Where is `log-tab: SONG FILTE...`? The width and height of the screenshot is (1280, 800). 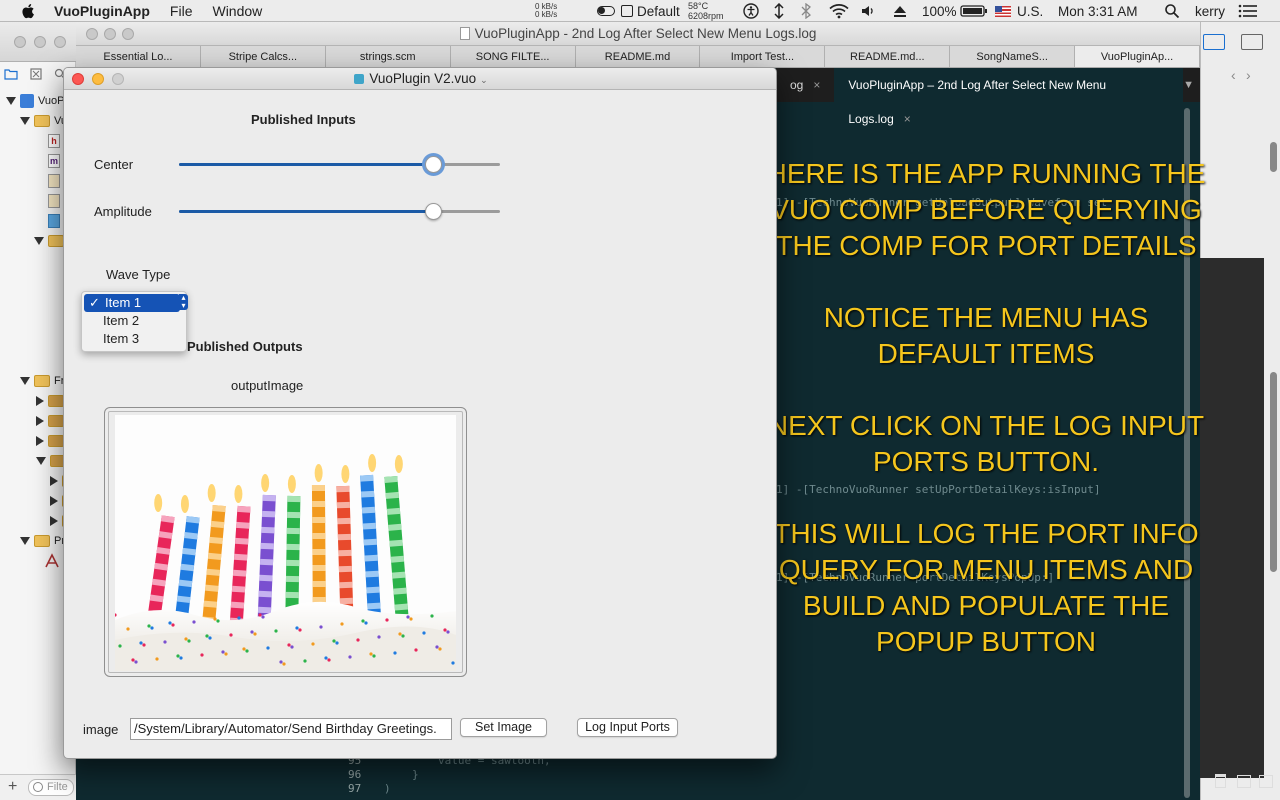
log-tab: SONG FILTE... is located at coordinates (513, 56).